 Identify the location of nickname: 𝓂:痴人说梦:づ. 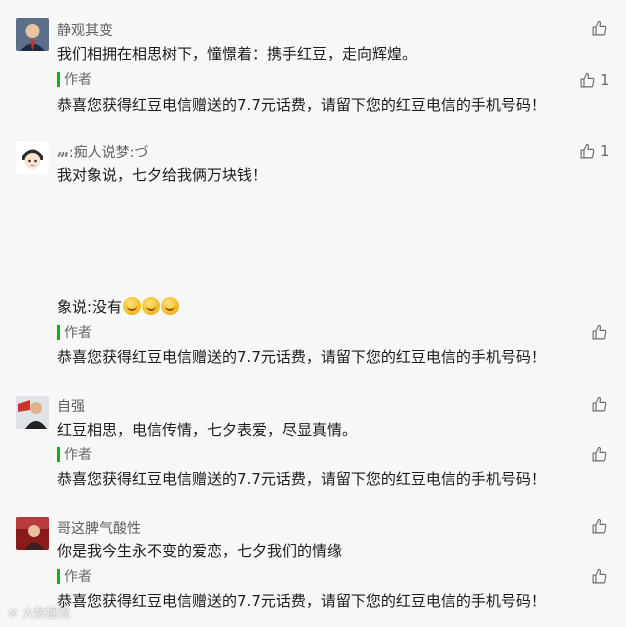
(103, 153).